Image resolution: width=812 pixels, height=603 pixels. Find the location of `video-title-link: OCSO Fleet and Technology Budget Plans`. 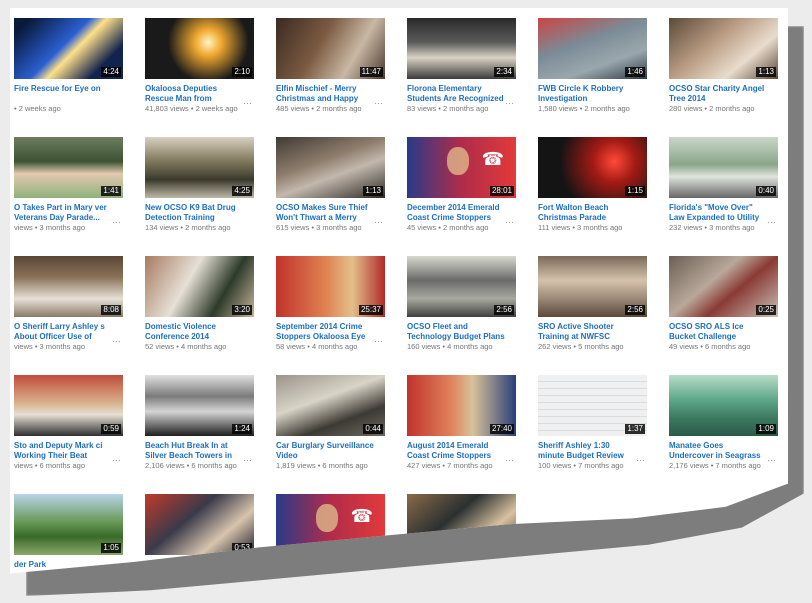

video-title-link: OCSO Fleet and Technology Budget Plans is located at coordinates (461, 332).